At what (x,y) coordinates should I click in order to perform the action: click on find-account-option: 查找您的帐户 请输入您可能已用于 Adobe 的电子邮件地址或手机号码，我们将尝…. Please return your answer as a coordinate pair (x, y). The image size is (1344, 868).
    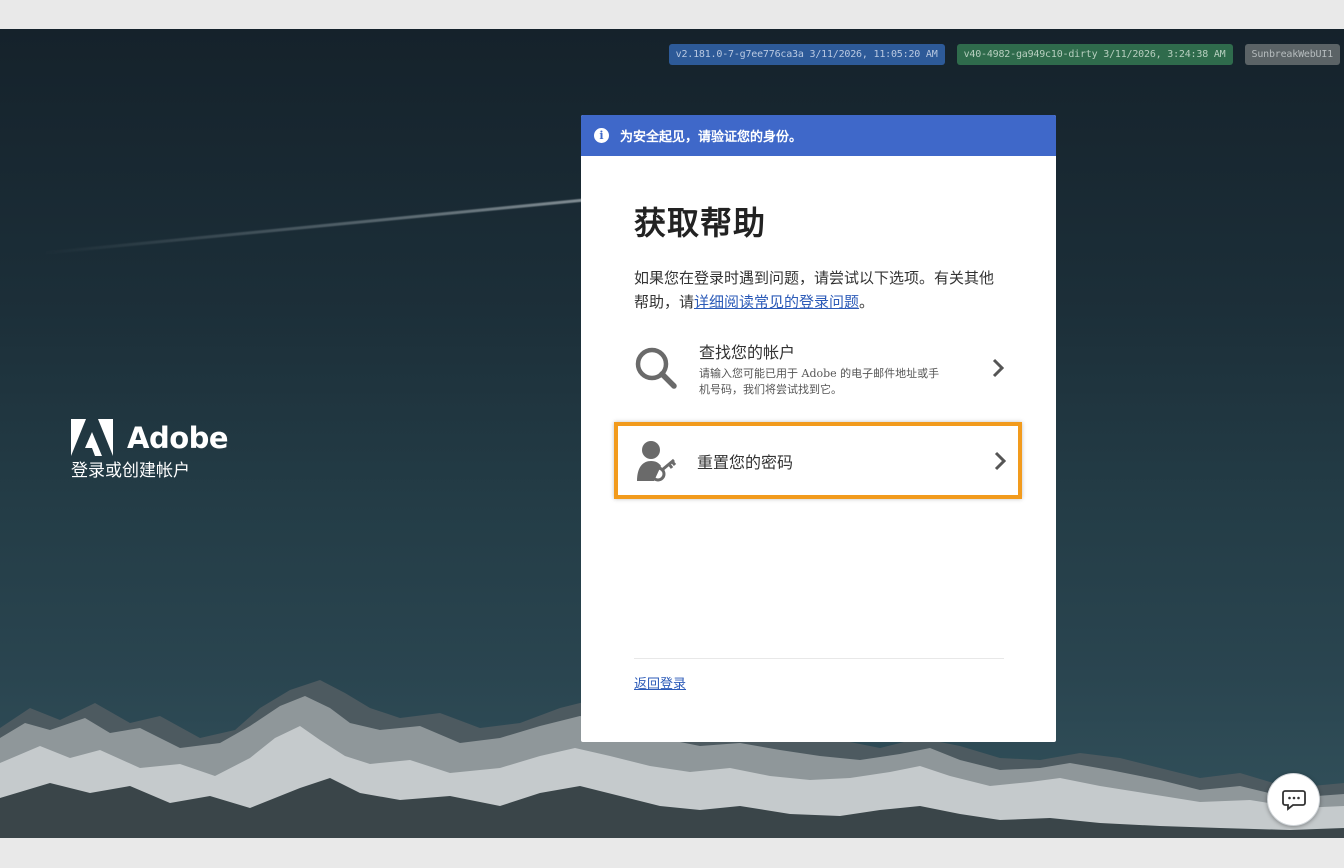
    Looking at the image, I should click on (819, 368).